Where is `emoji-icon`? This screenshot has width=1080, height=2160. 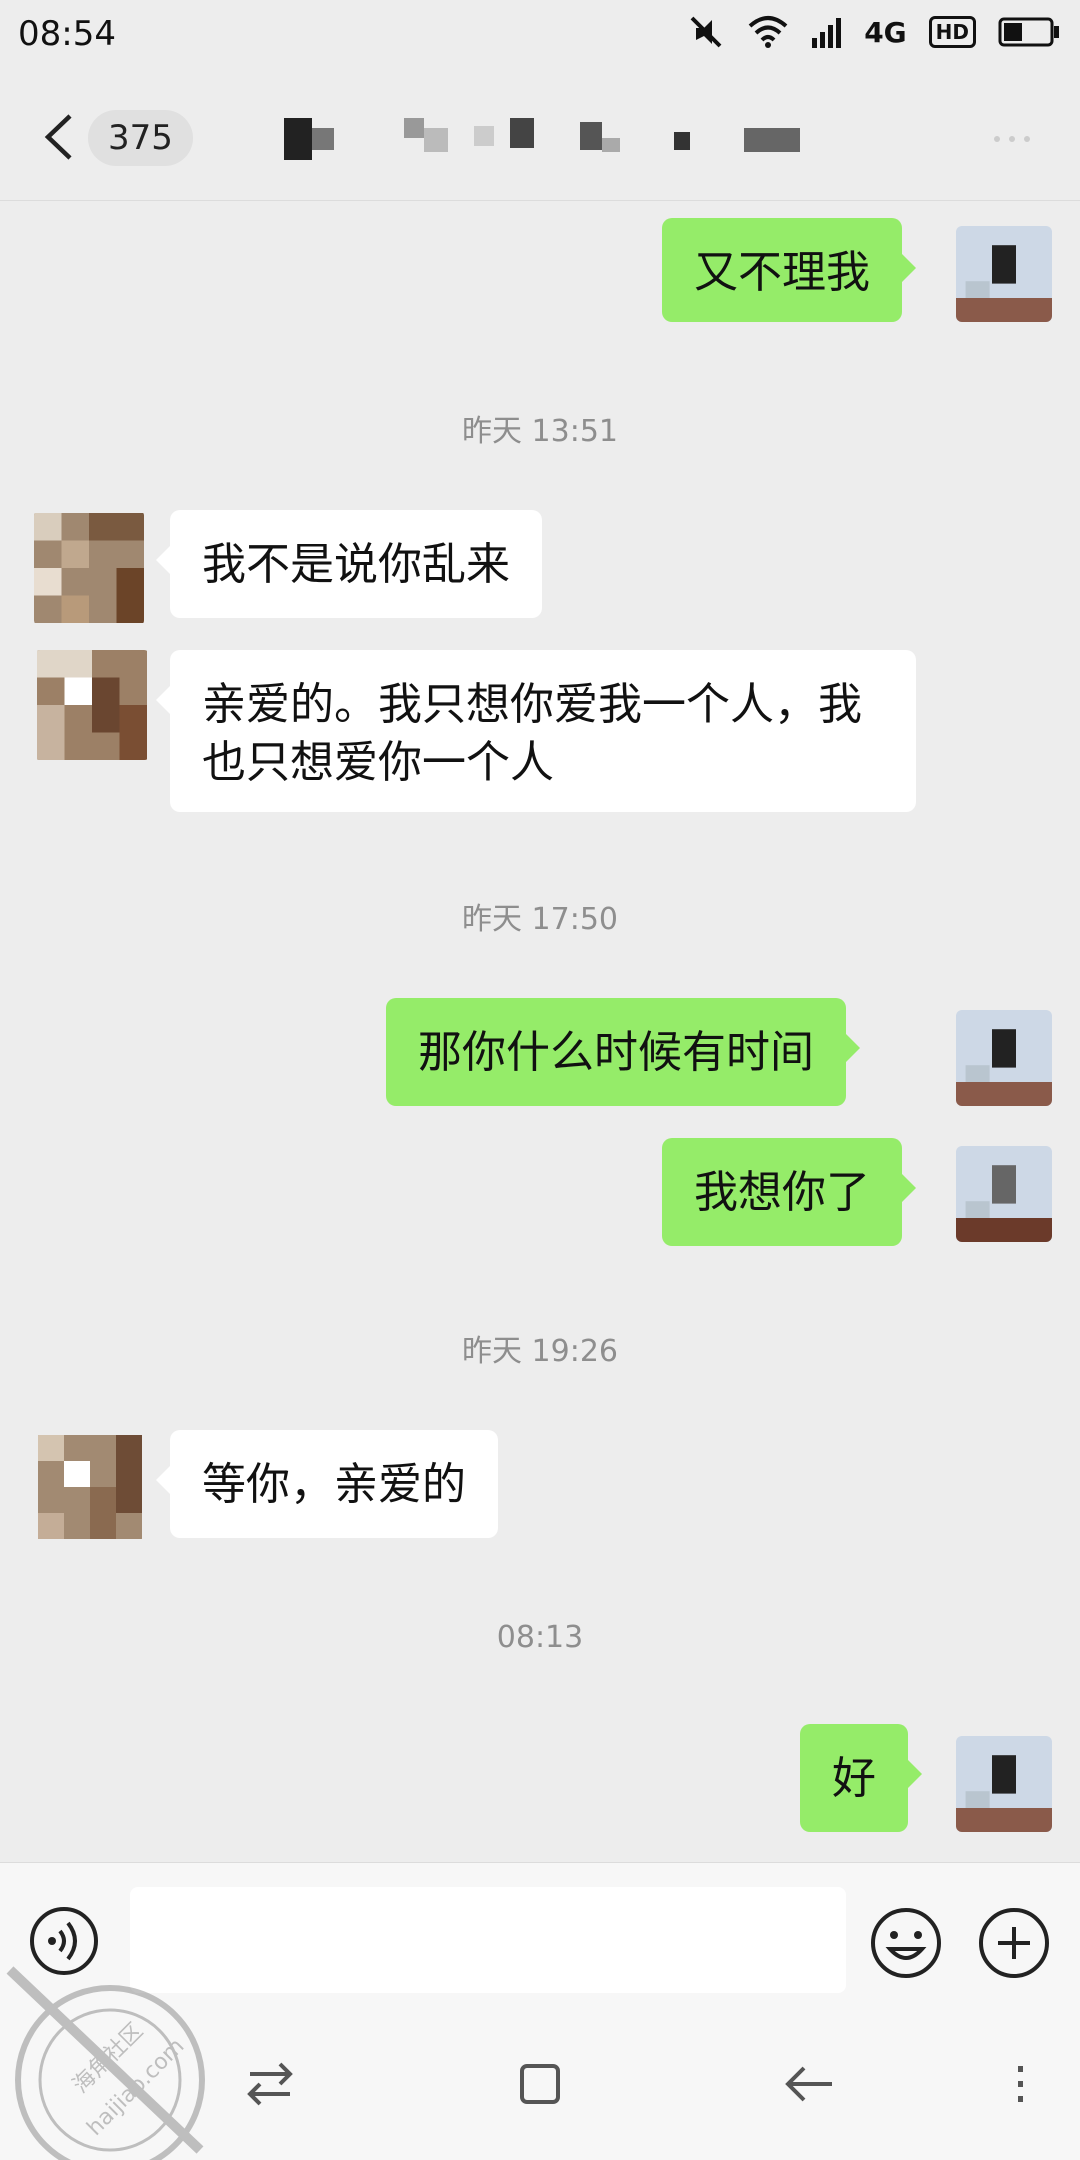
emoji-icon is located at coordinates (906, 1943).